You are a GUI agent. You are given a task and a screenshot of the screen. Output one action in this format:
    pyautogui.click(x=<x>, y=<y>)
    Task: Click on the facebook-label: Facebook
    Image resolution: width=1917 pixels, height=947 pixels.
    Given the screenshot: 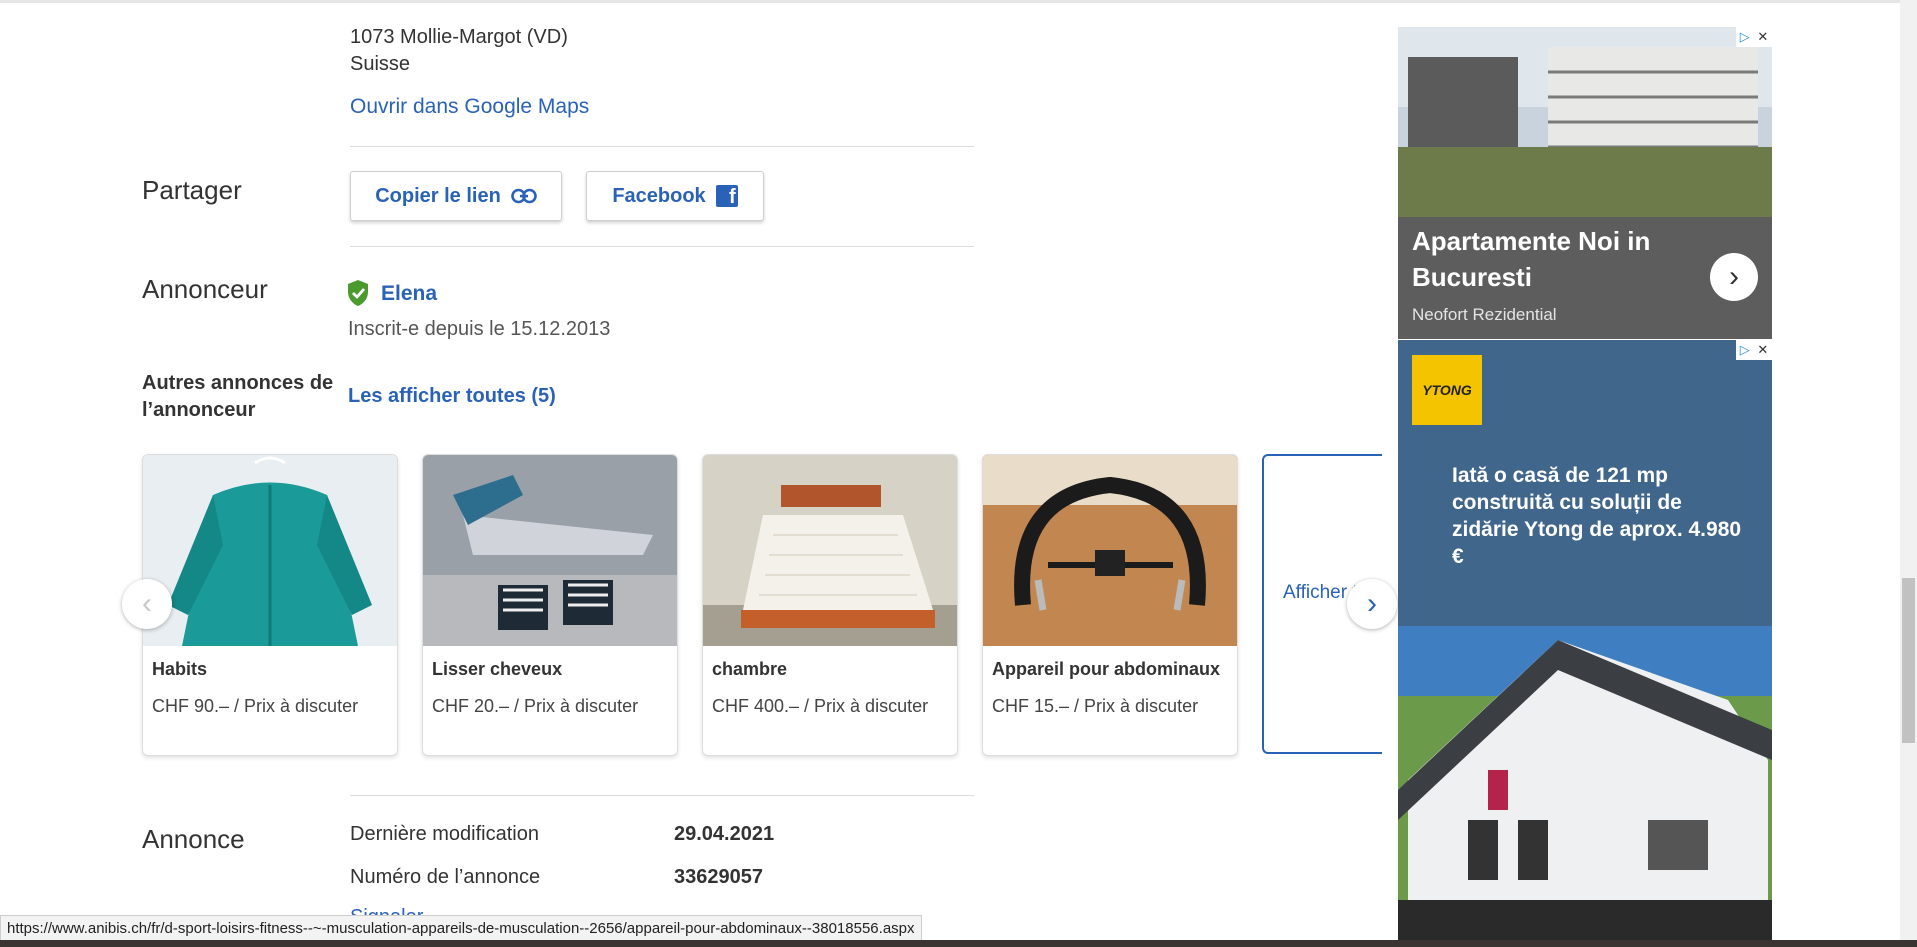 What is the action you would take?
    pyautogui.click(x=659, y=195)
    